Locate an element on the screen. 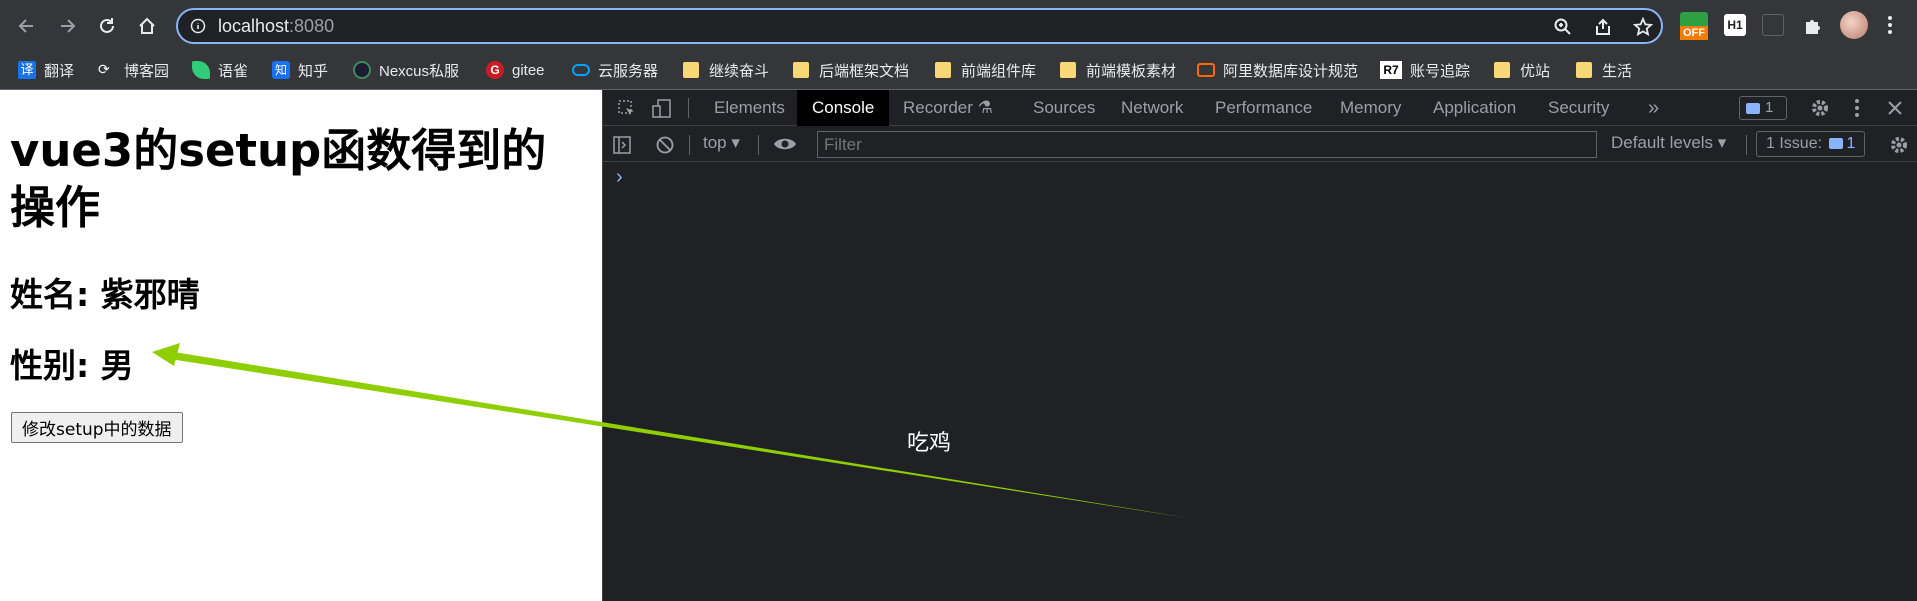  aliyun-icon is located at coordinates (1206, 70).